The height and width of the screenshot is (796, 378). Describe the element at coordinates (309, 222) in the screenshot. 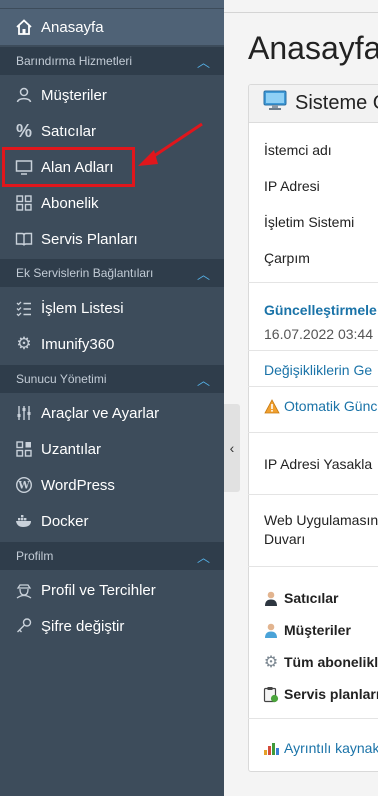

I see `os-label: İşletim Sistemi` at that location.